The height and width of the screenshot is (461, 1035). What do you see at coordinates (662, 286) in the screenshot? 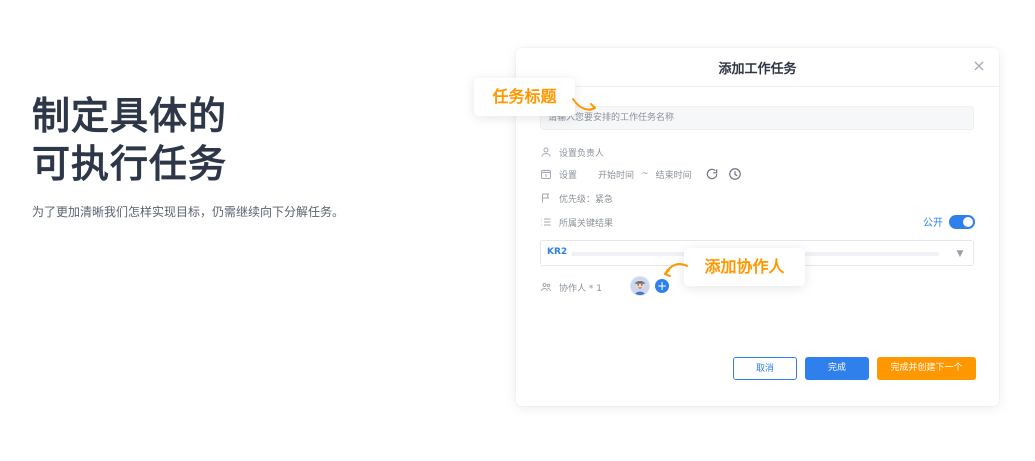
I see `plus-icon: +` at bounding box center [662, 286].